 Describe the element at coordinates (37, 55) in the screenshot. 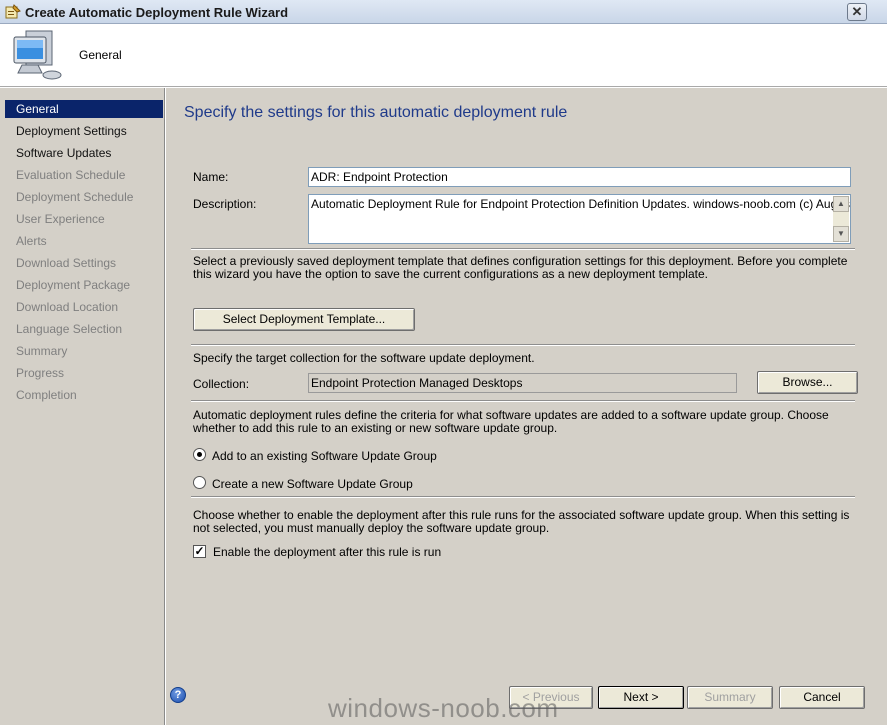

I see `computer-icon` at that location.